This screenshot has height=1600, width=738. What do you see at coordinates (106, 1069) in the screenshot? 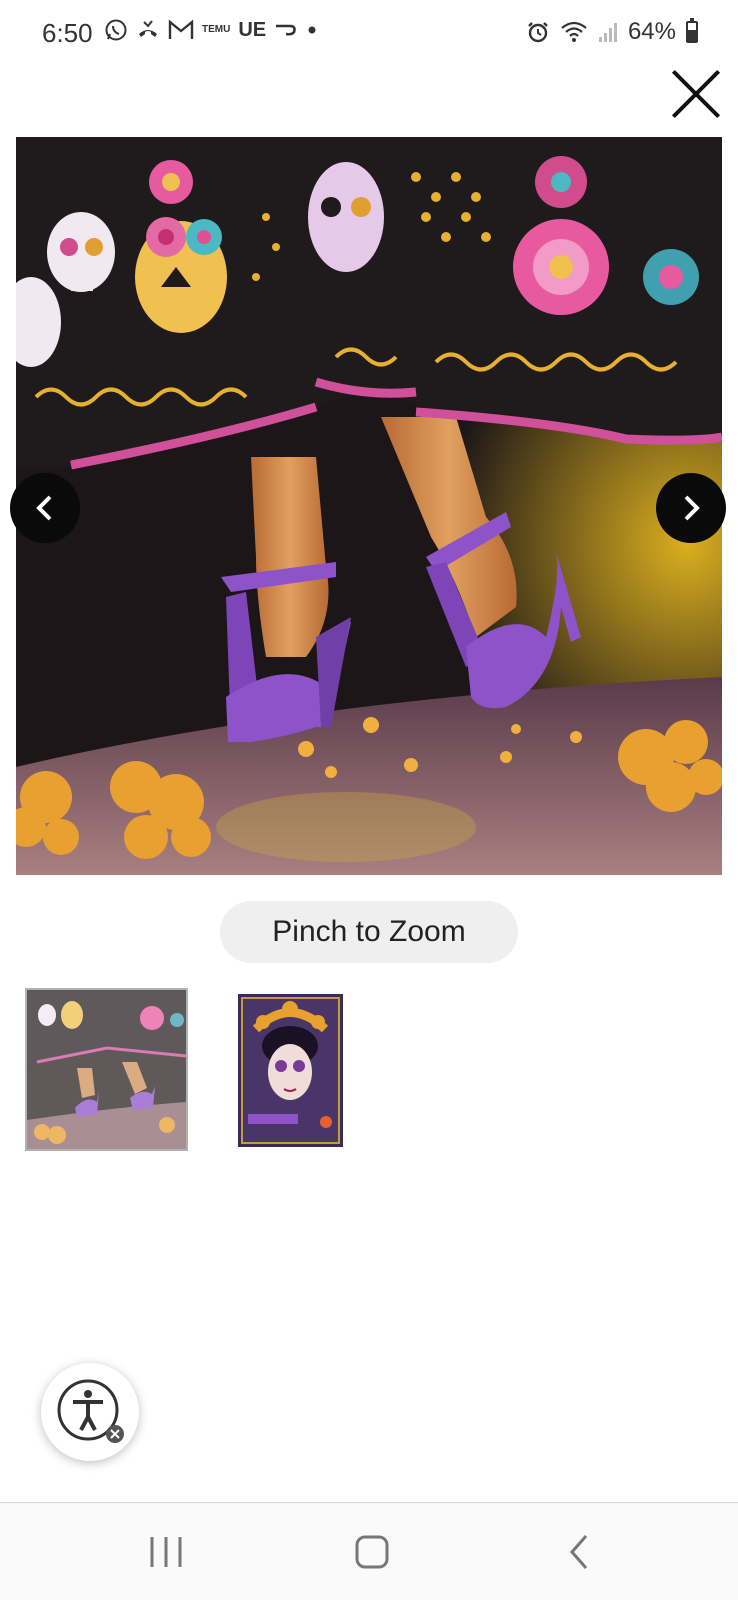
I see `doll-shoes-thumbnail` at bounding box center [106, 1069].